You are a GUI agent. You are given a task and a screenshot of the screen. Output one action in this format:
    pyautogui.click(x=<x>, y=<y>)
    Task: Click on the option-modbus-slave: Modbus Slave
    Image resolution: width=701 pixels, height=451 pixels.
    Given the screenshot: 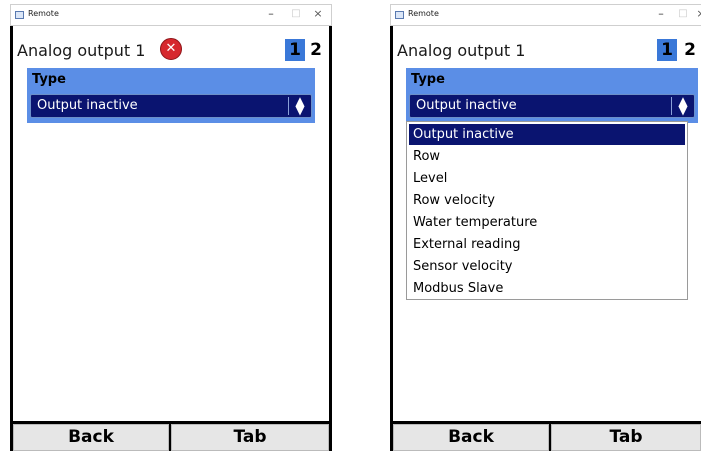 What is the action you would take?
    pyautogui.click(x=547, y=288)
    